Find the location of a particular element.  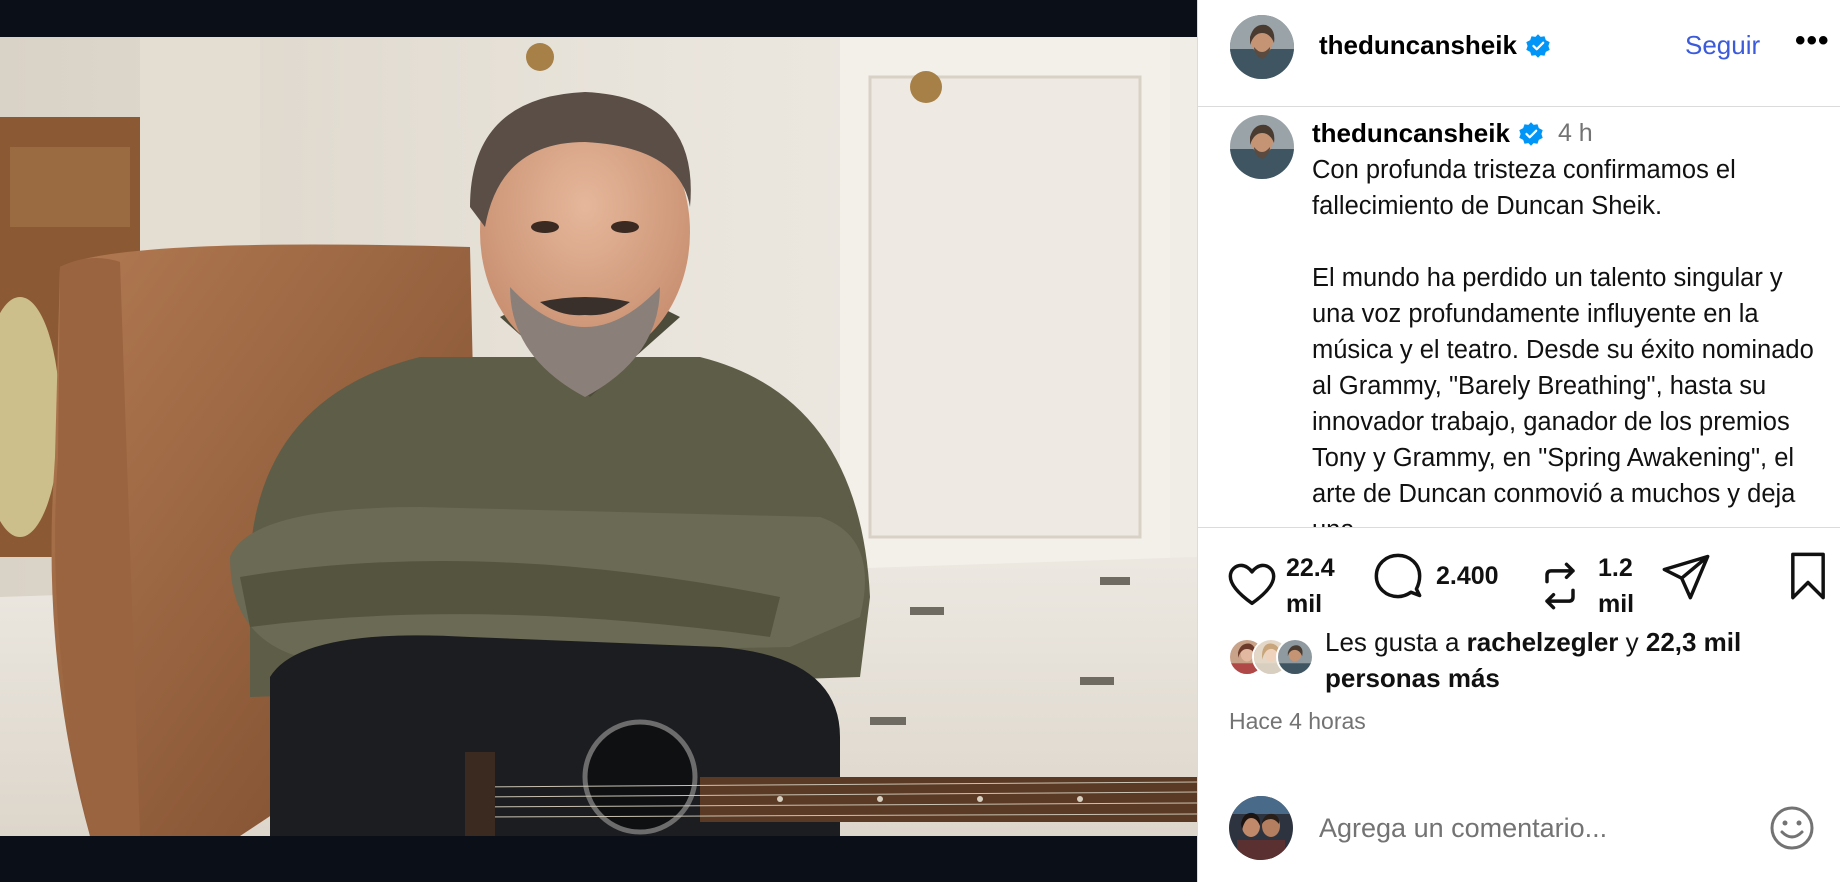

caption-username: theduncansheik is located at coordinates (1411, 133).